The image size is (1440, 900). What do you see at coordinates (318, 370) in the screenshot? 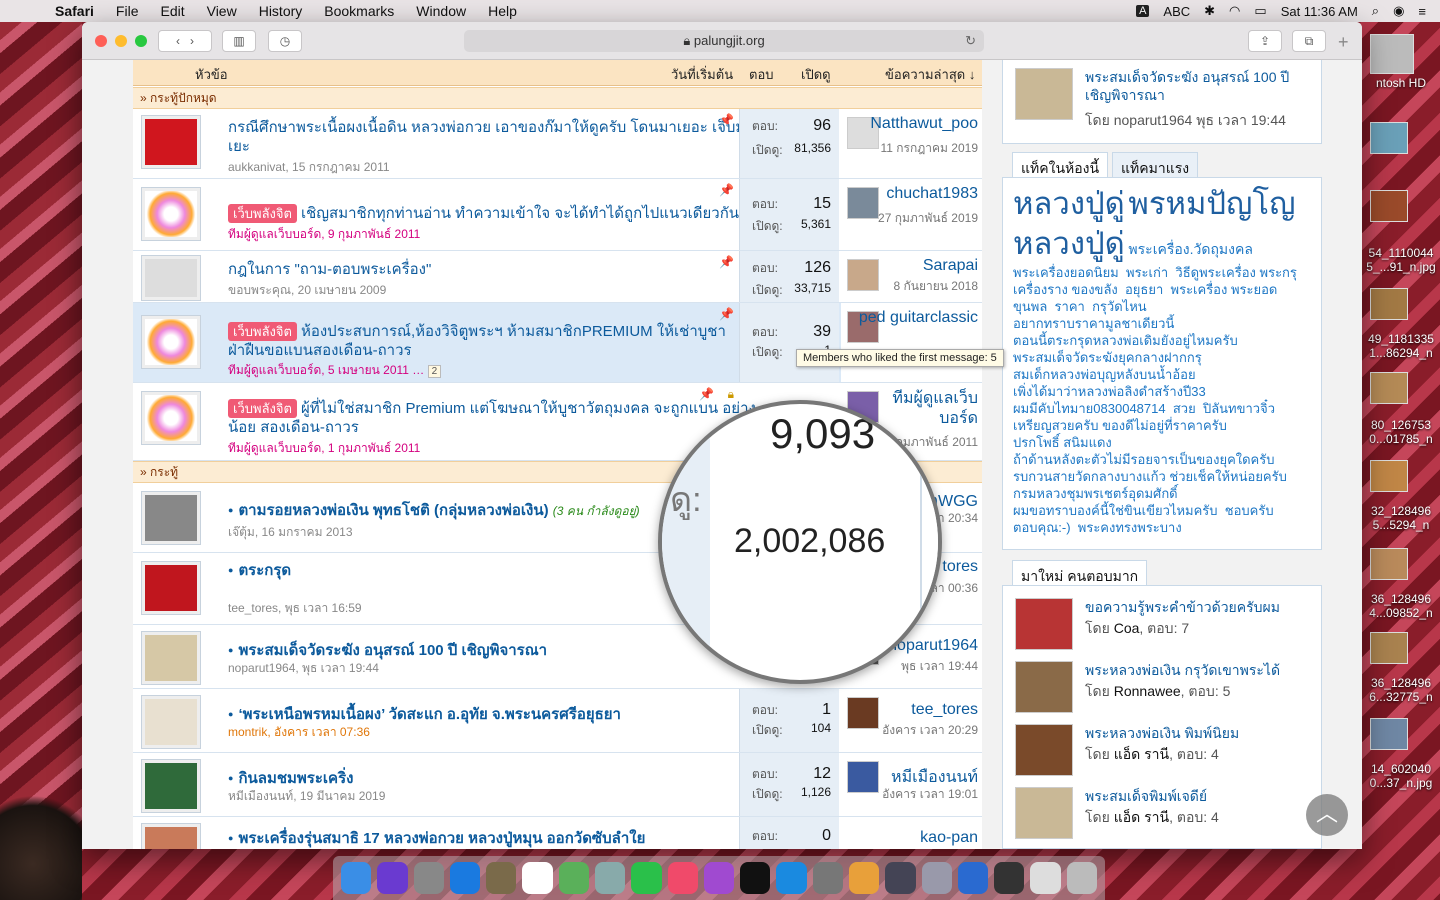
I see `thread-meta-text: ทีมผู้ดูแลเว็บบอร์ด, 5 เมษายน 2011` at bounding box center [318, 370].